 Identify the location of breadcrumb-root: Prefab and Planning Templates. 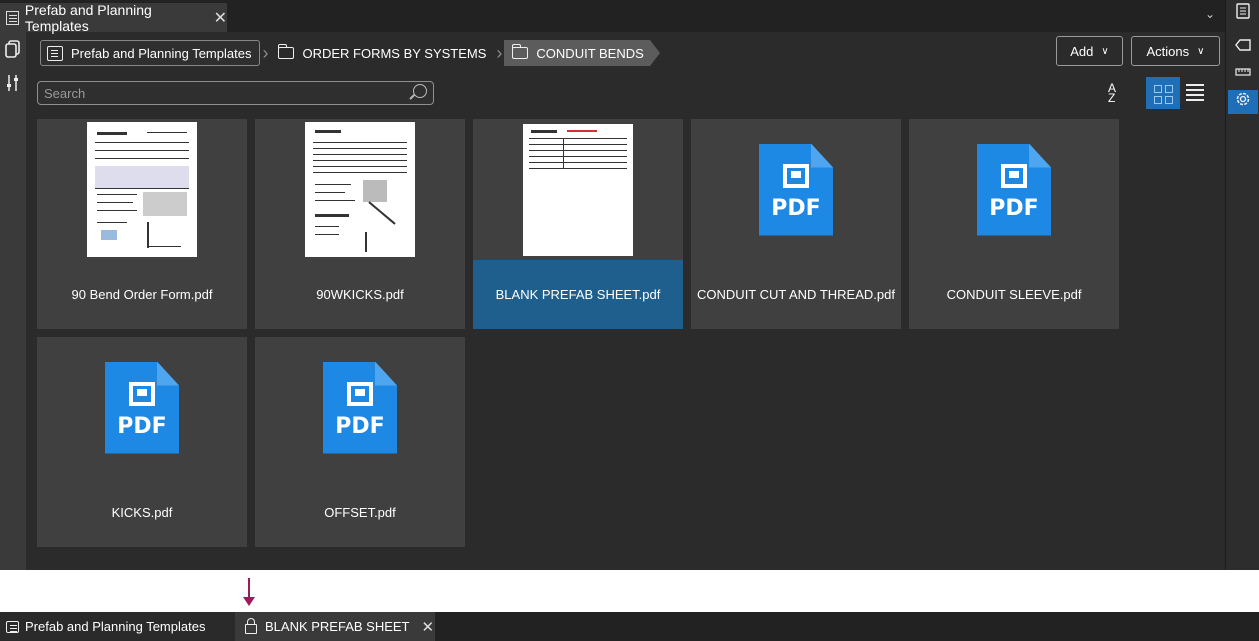
(150, 53).